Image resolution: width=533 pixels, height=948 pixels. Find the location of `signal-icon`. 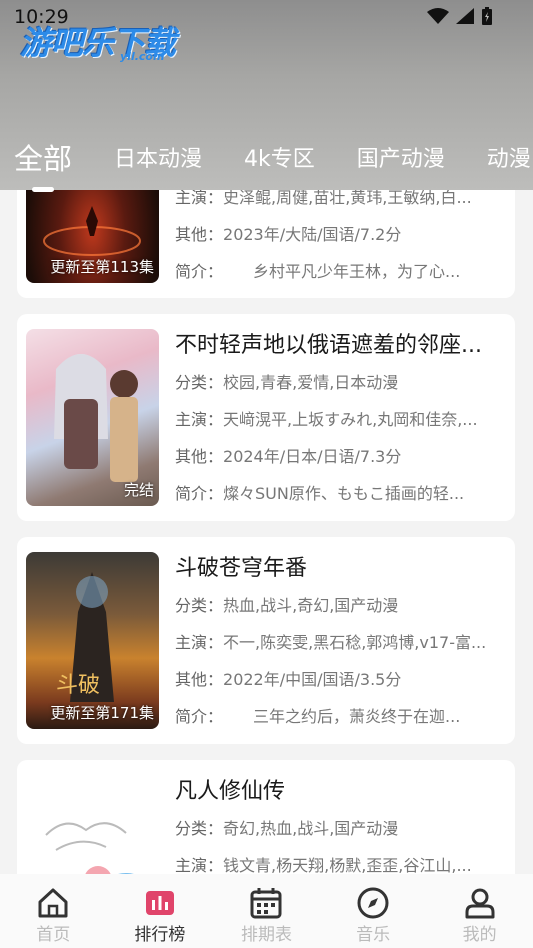

signal-icon is located at coordinates (465, 16).